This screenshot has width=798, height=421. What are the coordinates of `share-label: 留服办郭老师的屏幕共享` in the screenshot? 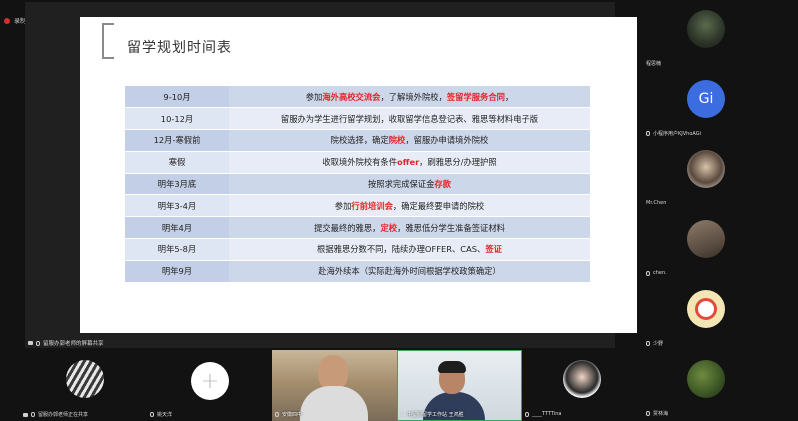 It's located at (66, 343).